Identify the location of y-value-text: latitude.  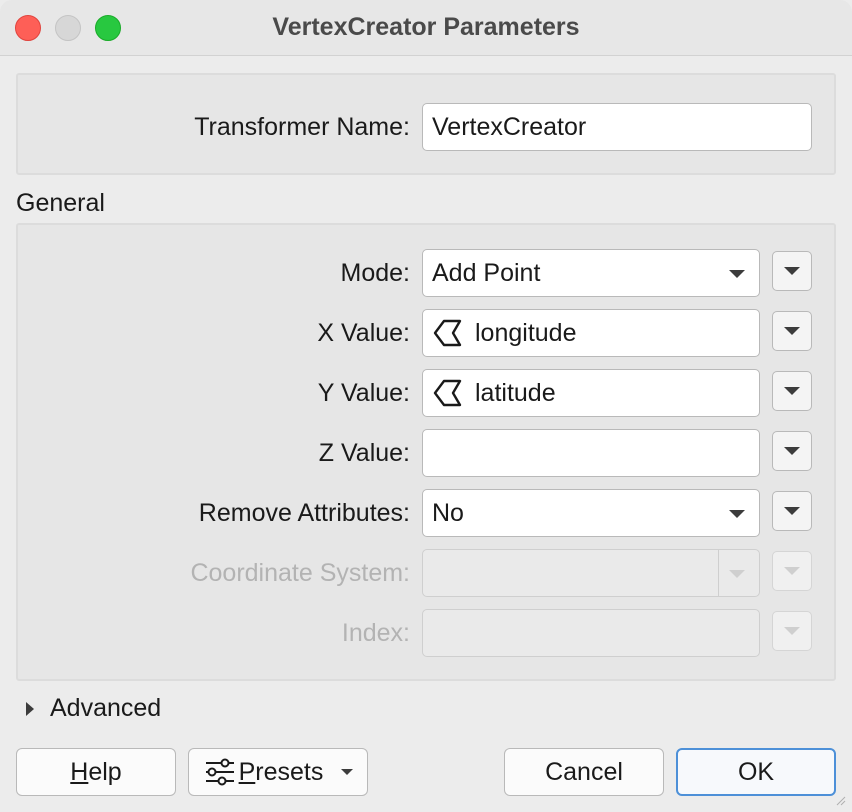
(515, 392).